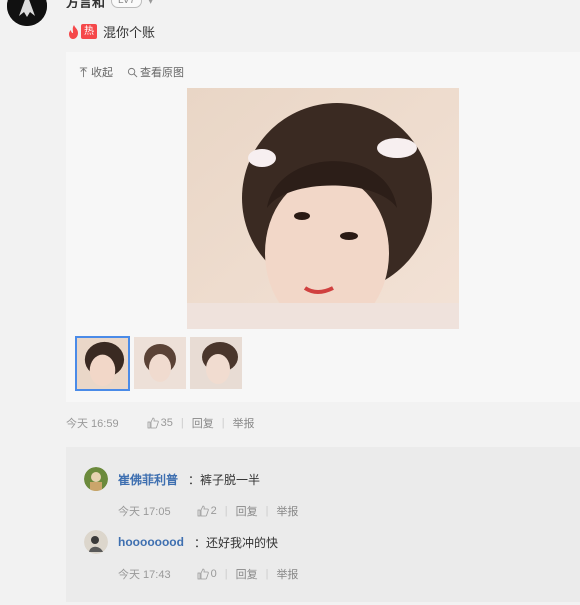 This screenshot has width=580, height=605. I want to click on post-time: 今天 16:59, so click(92, 424).